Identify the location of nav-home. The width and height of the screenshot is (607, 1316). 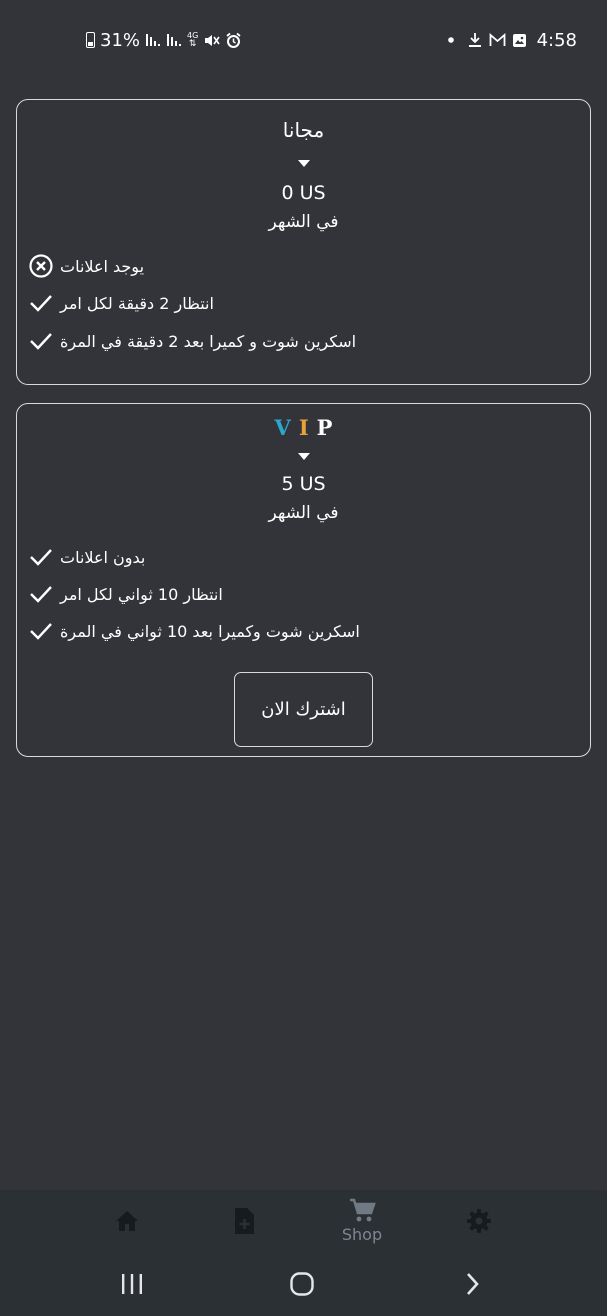
(127, 1221).